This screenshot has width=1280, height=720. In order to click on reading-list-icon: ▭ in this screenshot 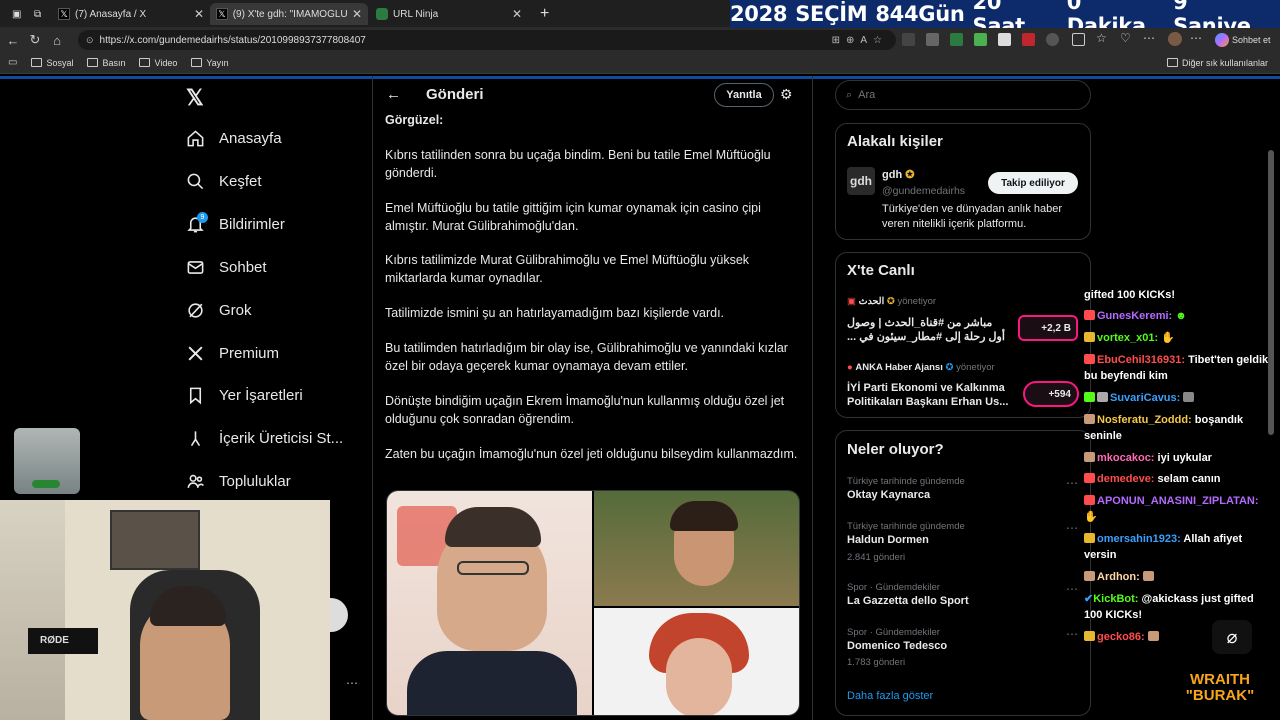, I will do `click(12, 62)`.